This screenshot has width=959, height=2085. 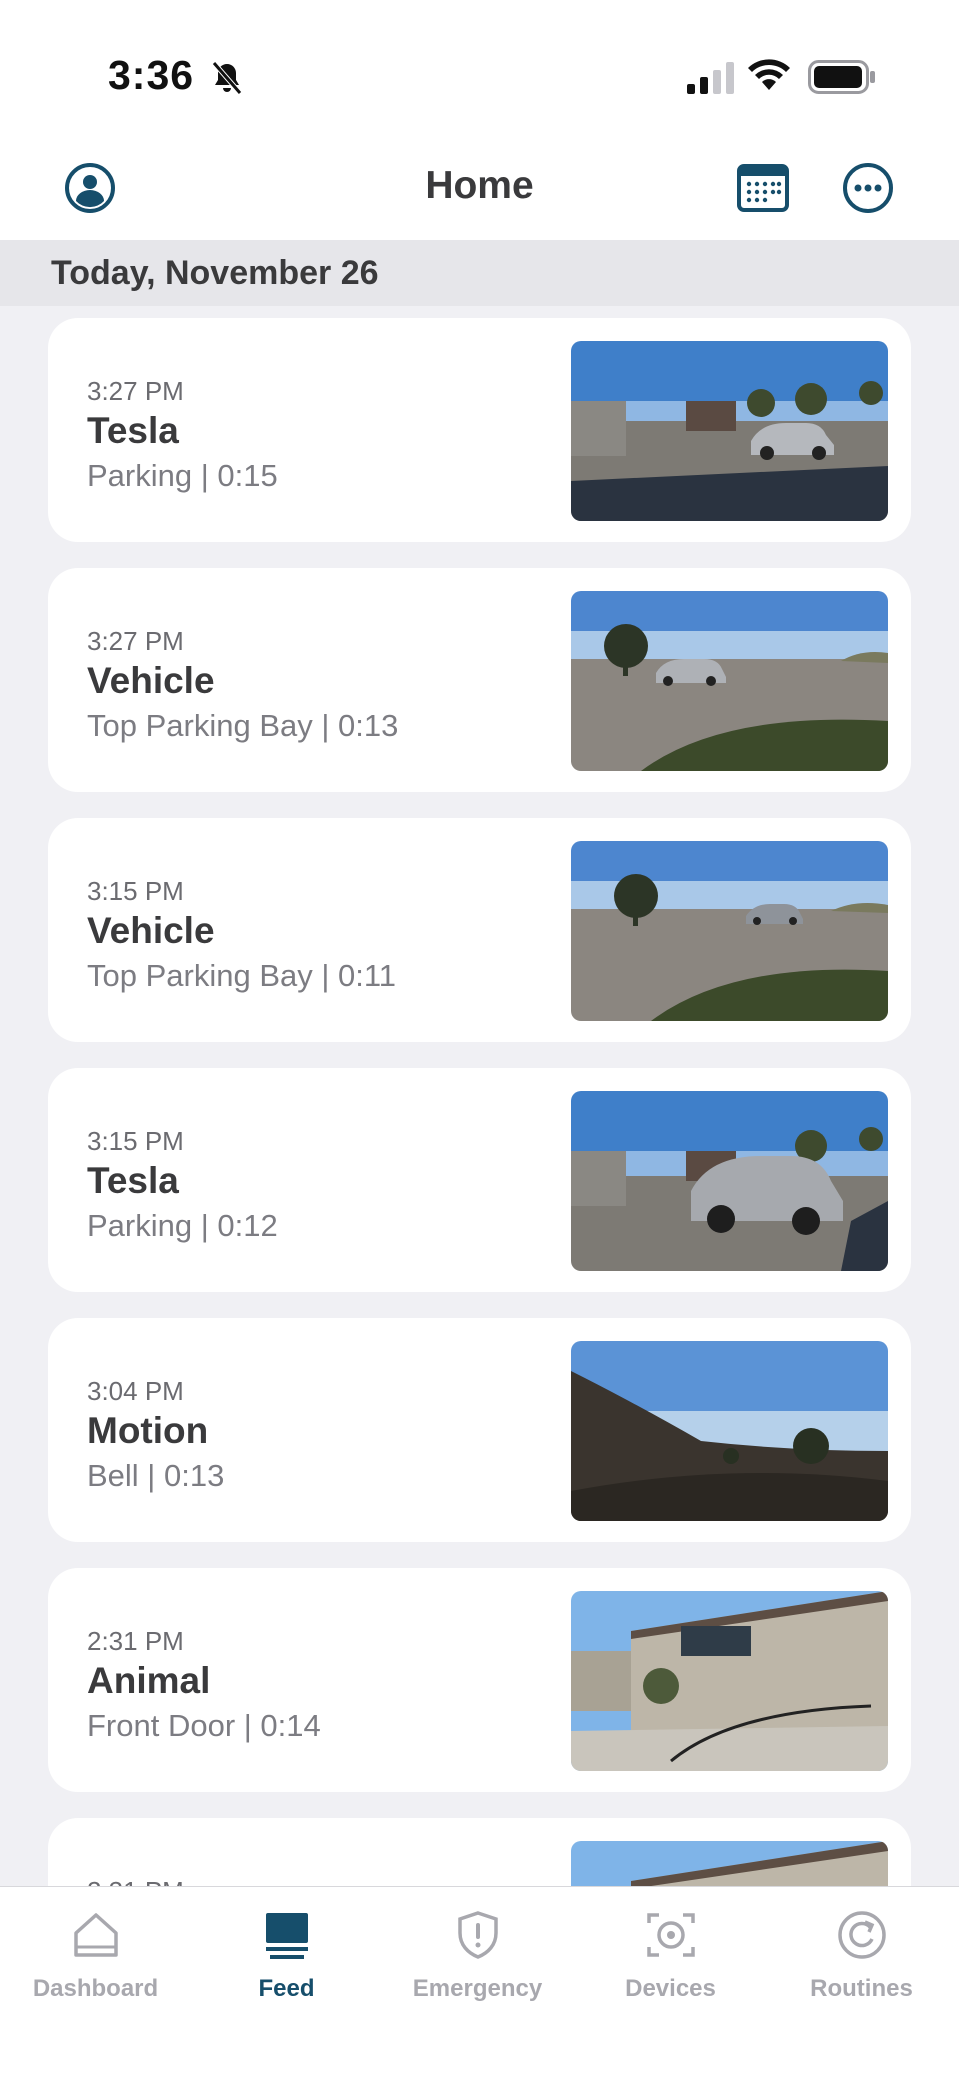 What do you see at coordinates (96, 1935) in the screenshot?
I see `home-icon` at bounding box center [96, 1935].